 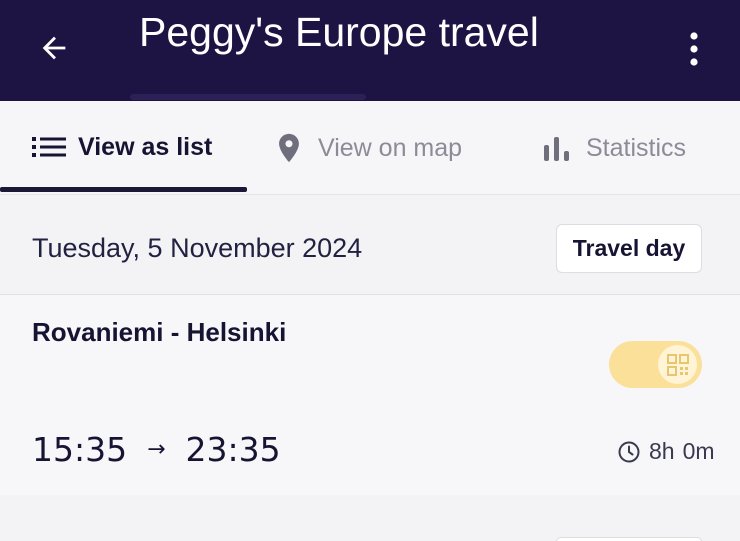 I want to click on more-options-button, so click(x=694, y=48).